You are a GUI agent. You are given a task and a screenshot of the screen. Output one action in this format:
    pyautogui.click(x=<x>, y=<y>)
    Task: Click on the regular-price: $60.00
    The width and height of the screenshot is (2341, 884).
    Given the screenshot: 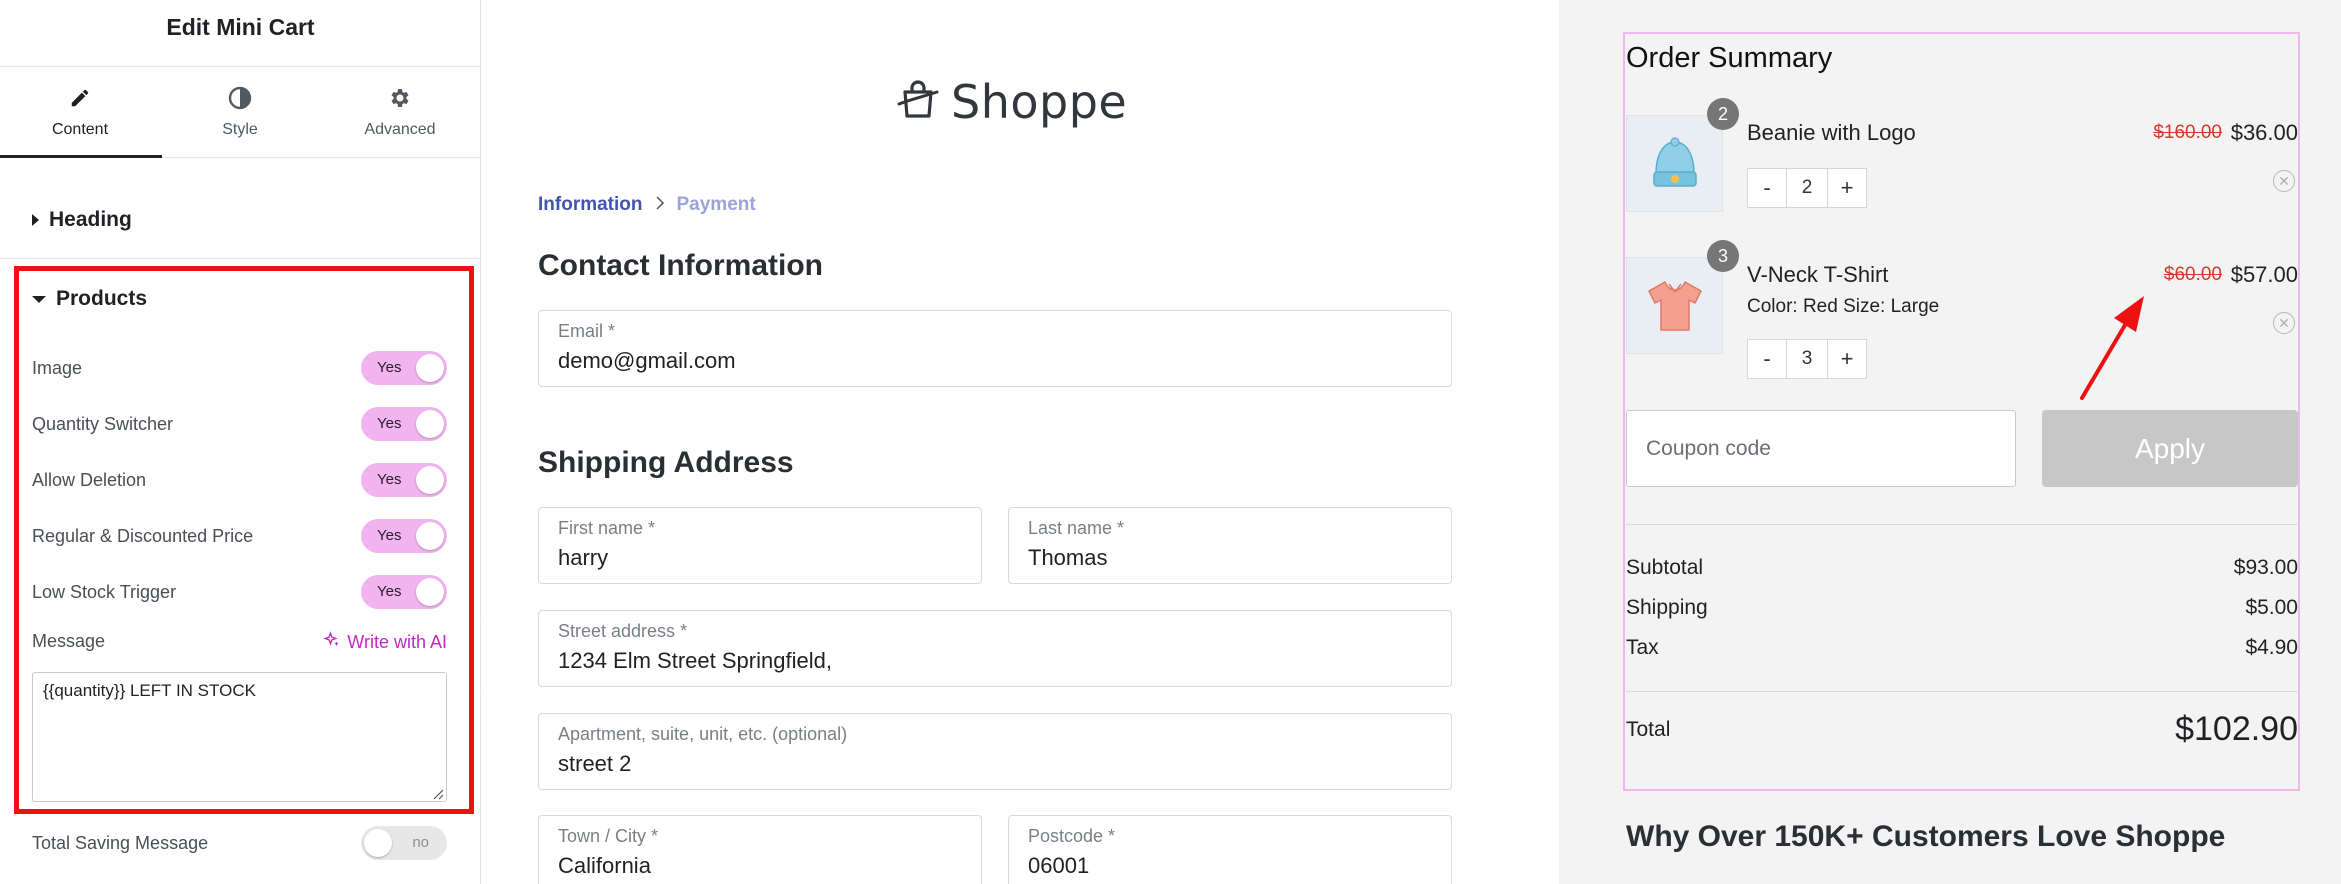 What is the action you would take?
    pyautogui.click(x=2192, y=274)
    